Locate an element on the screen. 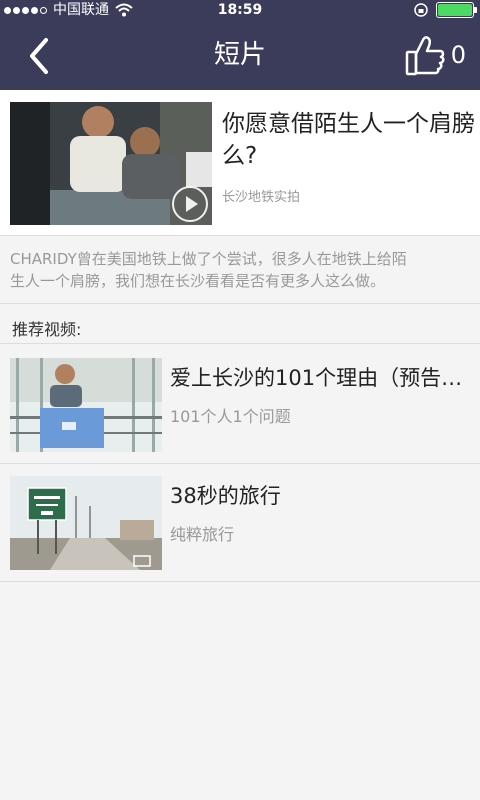 This screenshot has width=480, height=800. toll-gate-road-photo is located at coordinates (86, 523).